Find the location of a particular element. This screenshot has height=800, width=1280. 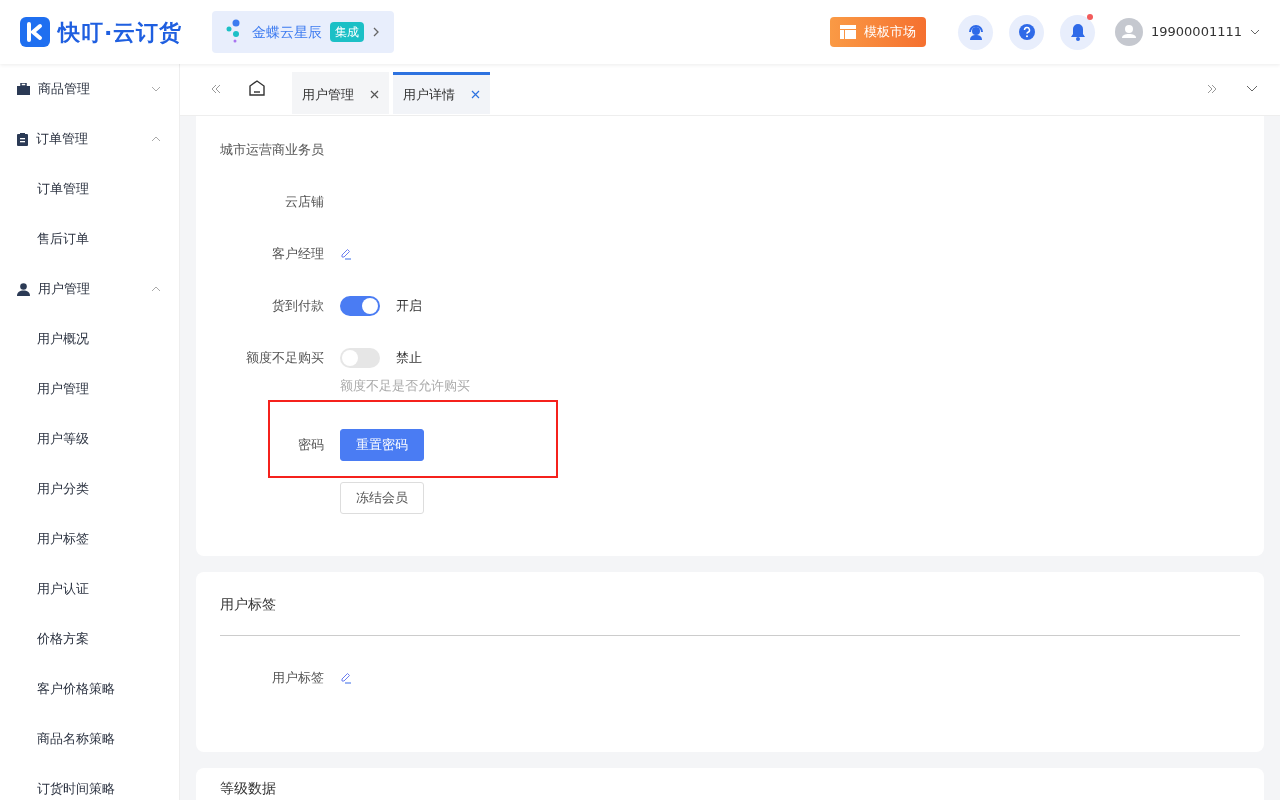

section-title: 等级数据 is located at coordinates (248, 788).